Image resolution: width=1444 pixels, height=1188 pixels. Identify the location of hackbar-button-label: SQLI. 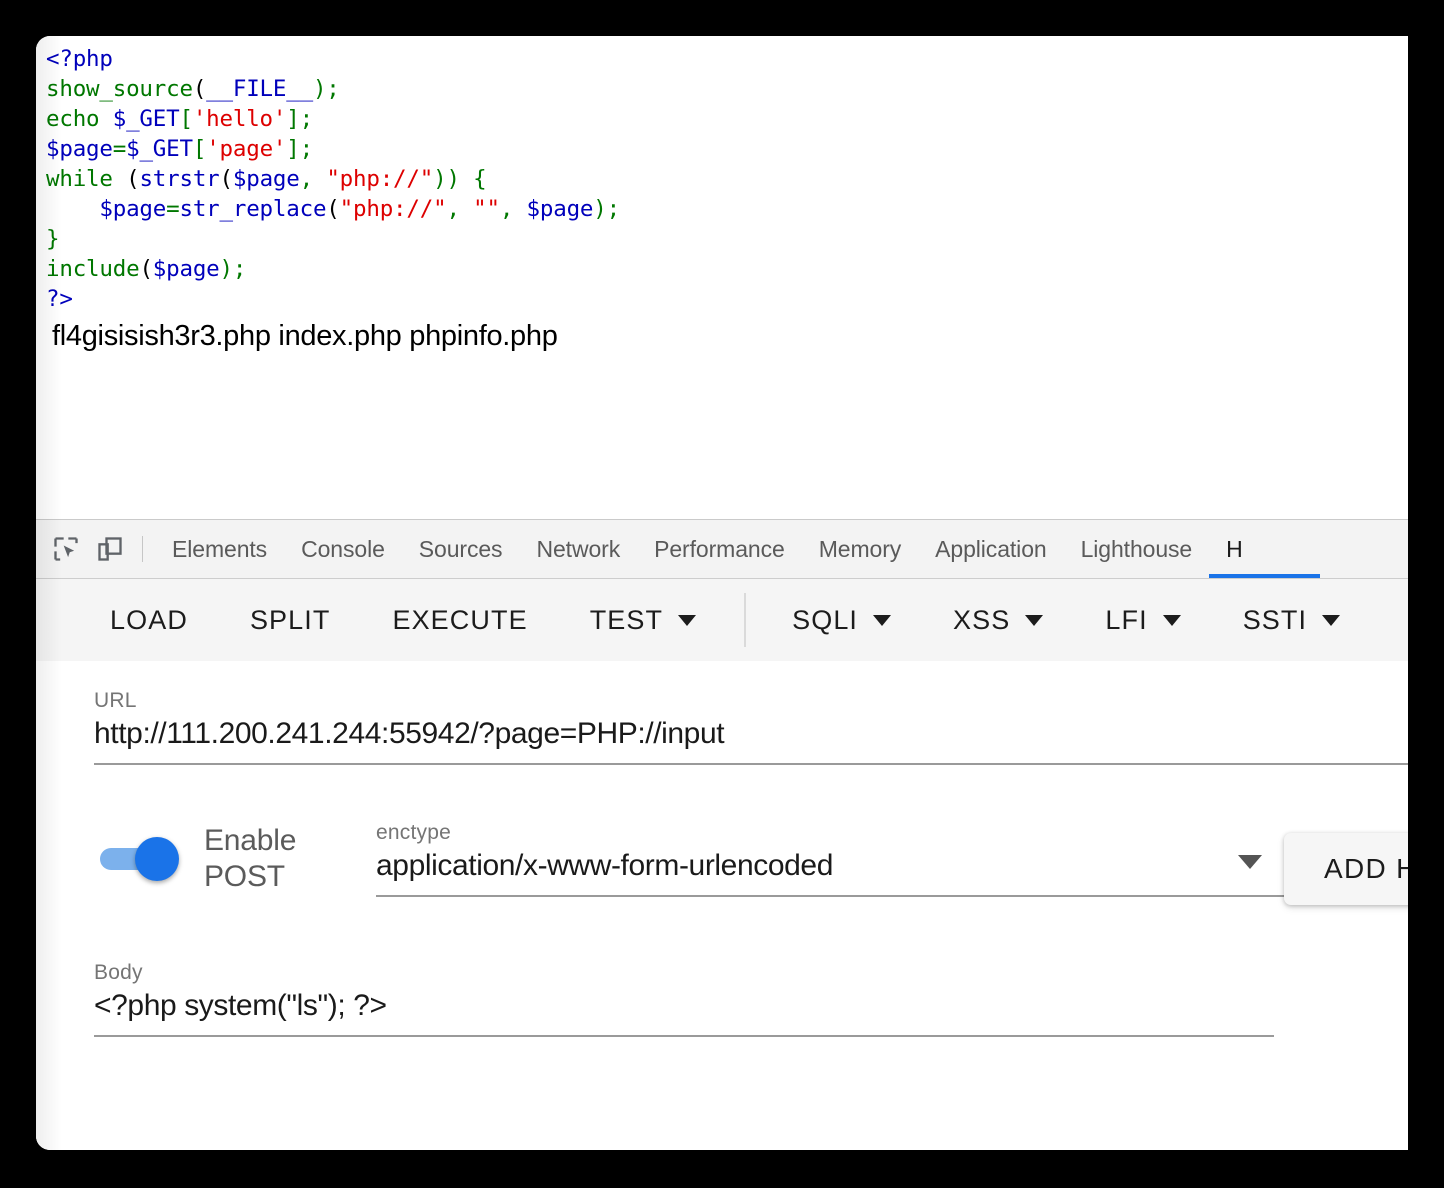
(825, 619).